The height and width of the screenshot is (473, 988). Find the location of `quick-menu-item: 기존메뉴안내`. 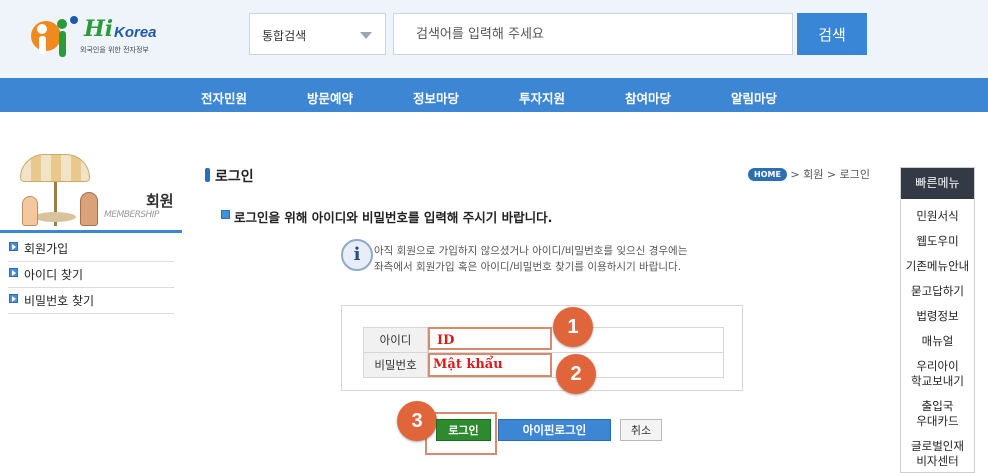

quick-menu-item: 기존메뉴안내 is located at coordinates (937, 266).